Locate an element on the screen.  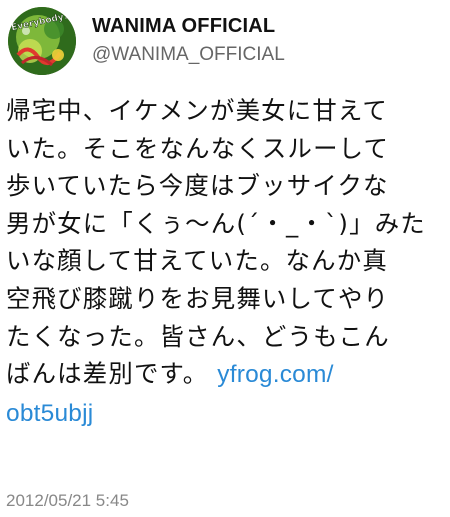
tweet-link: yfrog.com/ is located at coordinates (275, 374).